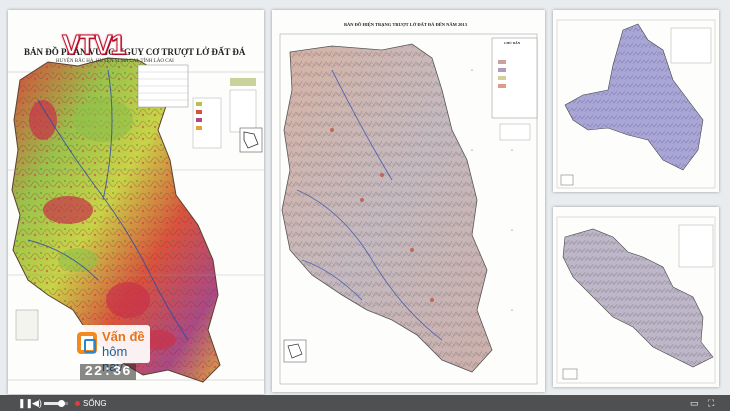 The image size is (730, 411). Describe the element at coordinates (123, 336) in the screenshot. I see `program-title-line1: Vấn đề` at that location.